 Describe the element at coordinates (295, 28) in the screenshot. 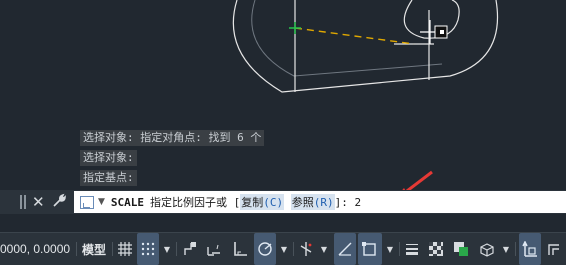

I see `base-point-marker` at that location.